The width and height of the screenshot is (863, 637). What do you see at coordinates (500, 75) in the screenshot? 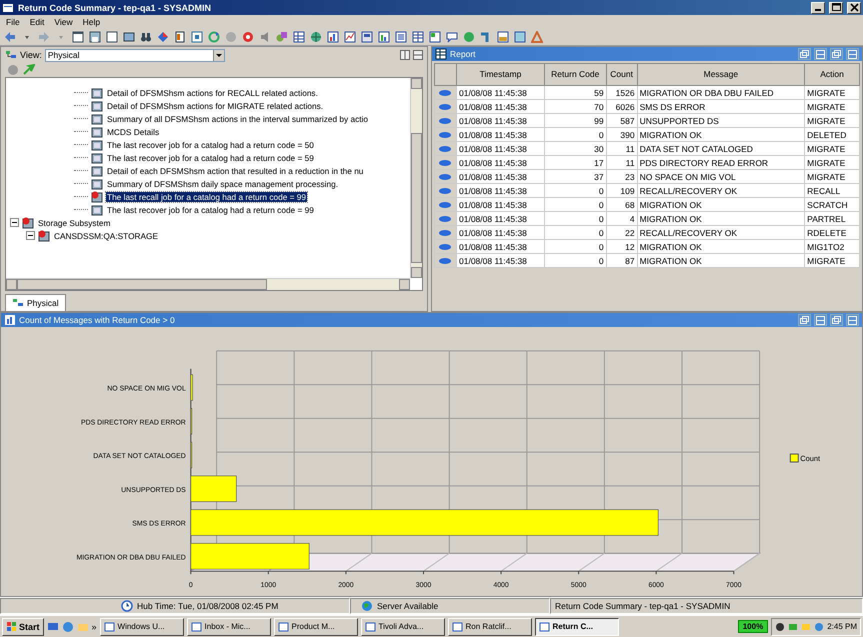
I see `column-header: Timestamp` at bounding box center [500, 75].